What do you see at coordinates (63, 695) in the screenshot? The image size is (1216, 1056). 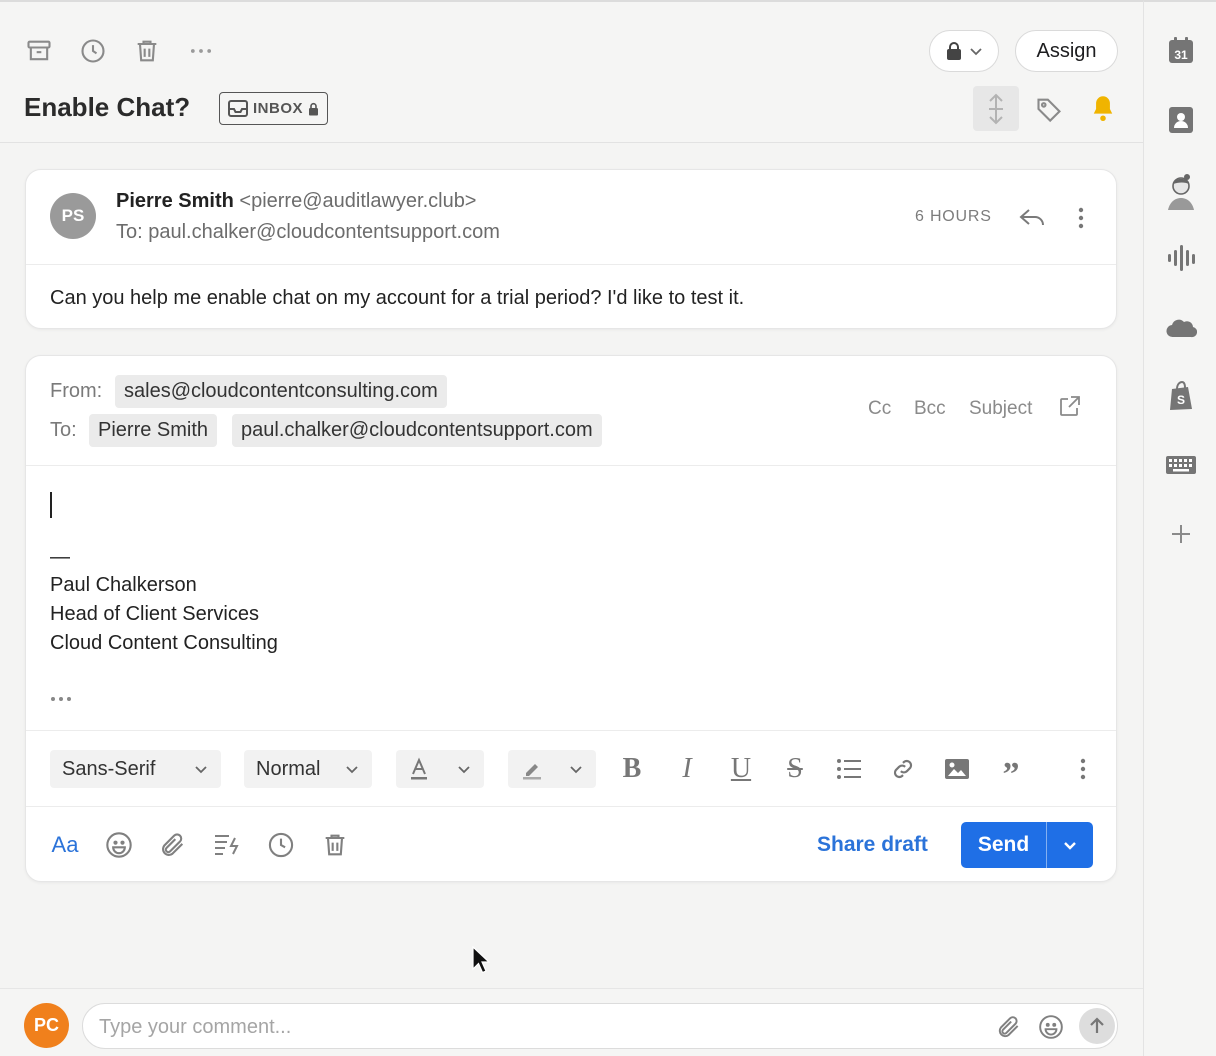 I see `show-trimmed-content-icon` at bounding box center [63, 695].